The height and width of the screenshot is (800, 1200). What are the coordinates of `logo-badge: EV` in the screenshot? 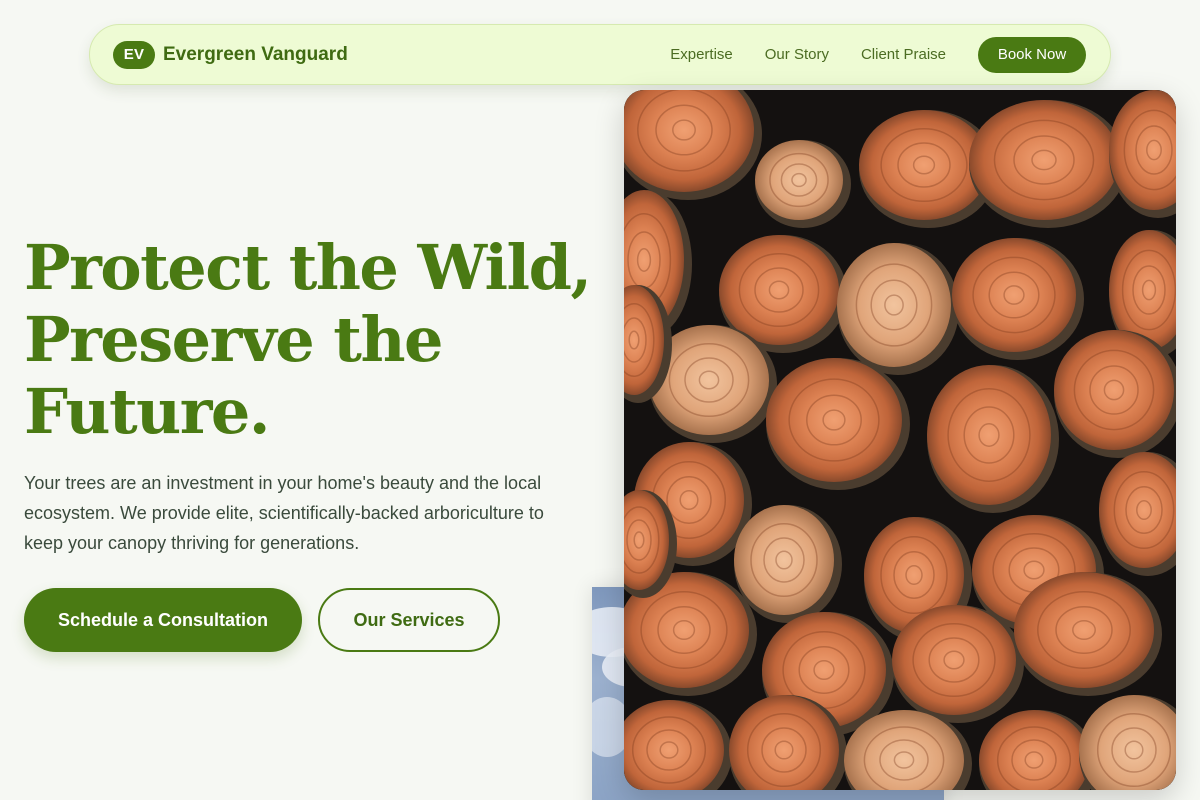 It's located at (134, 54).